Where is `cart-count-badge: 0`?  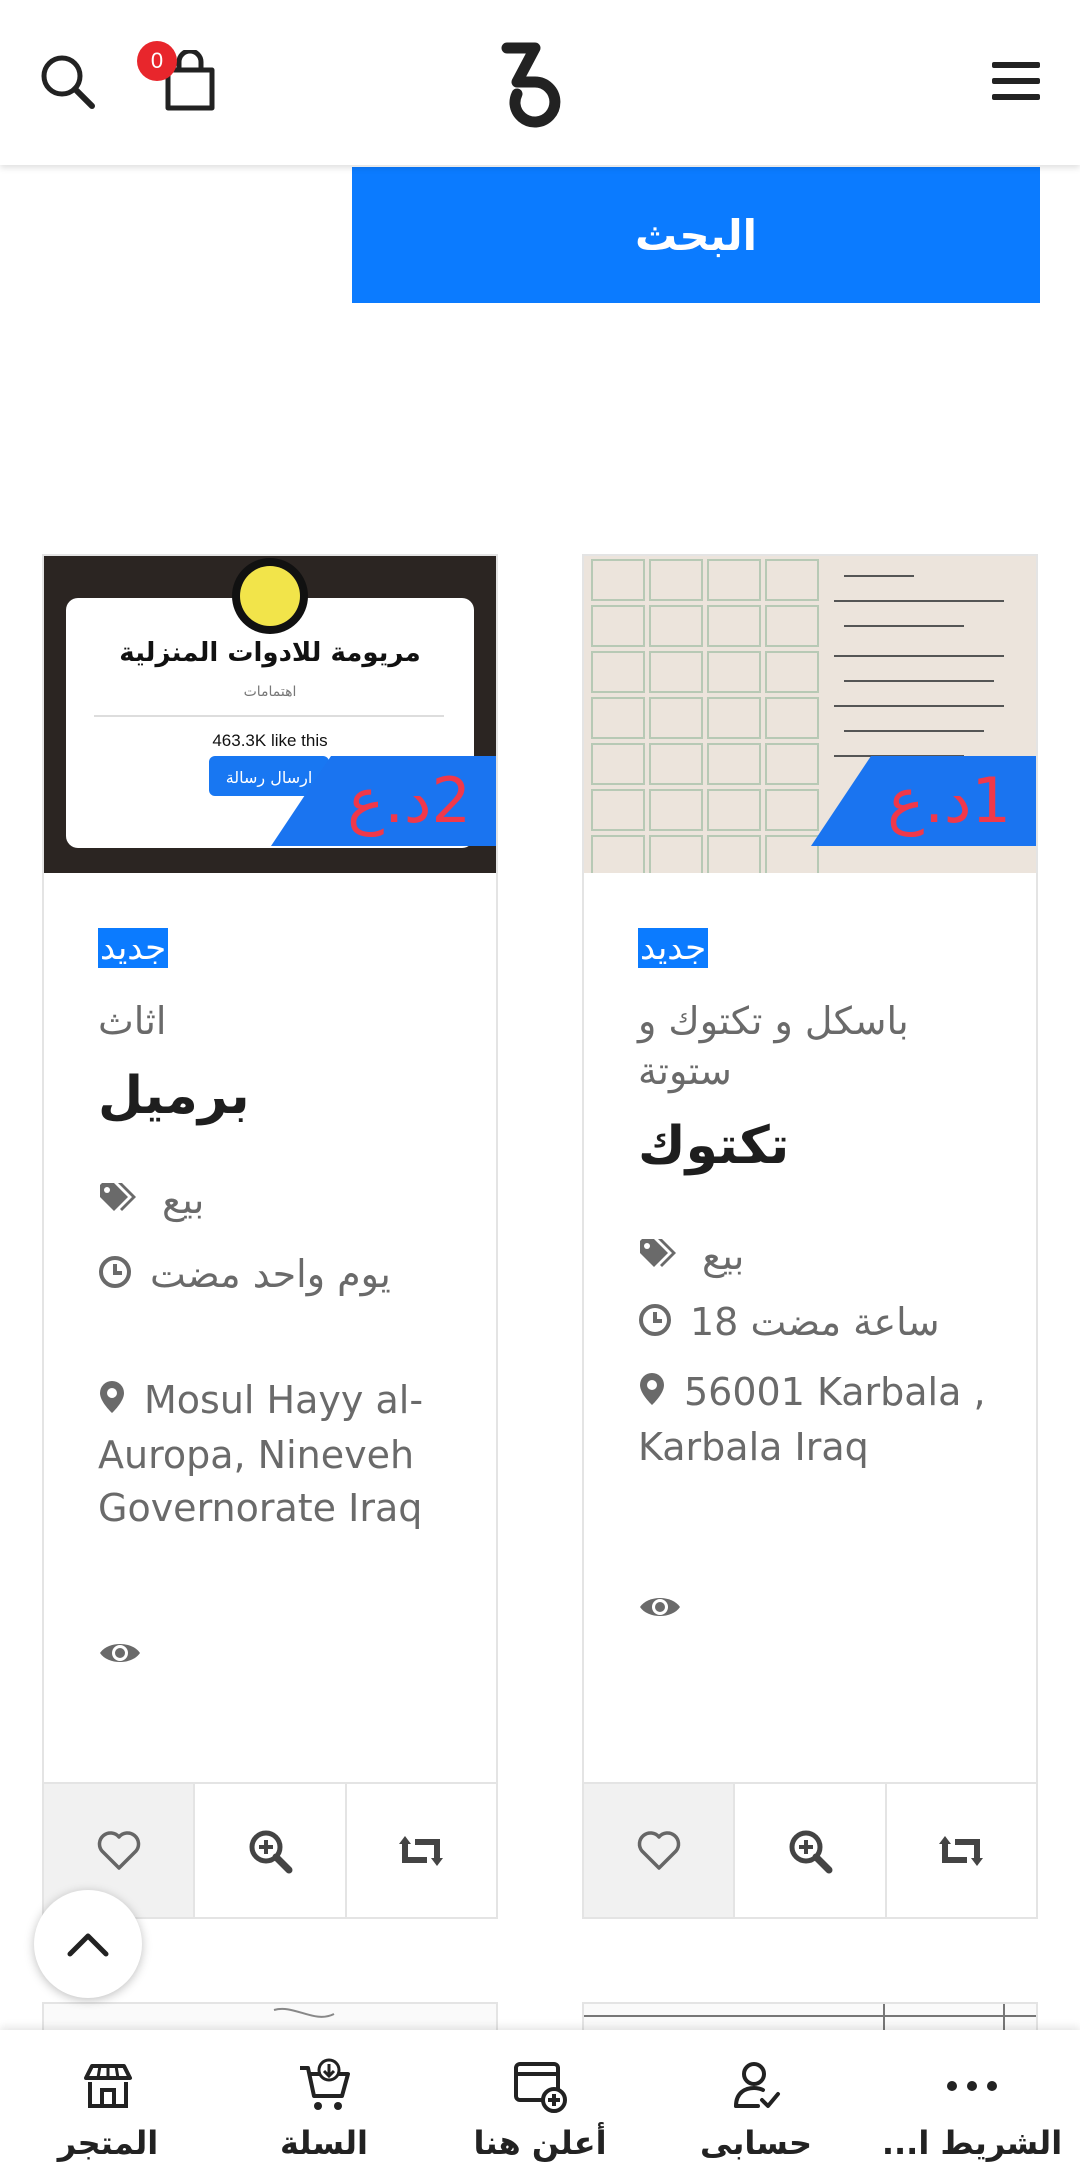 cart-count-badge: 0 is located at coordinates (157, 61).